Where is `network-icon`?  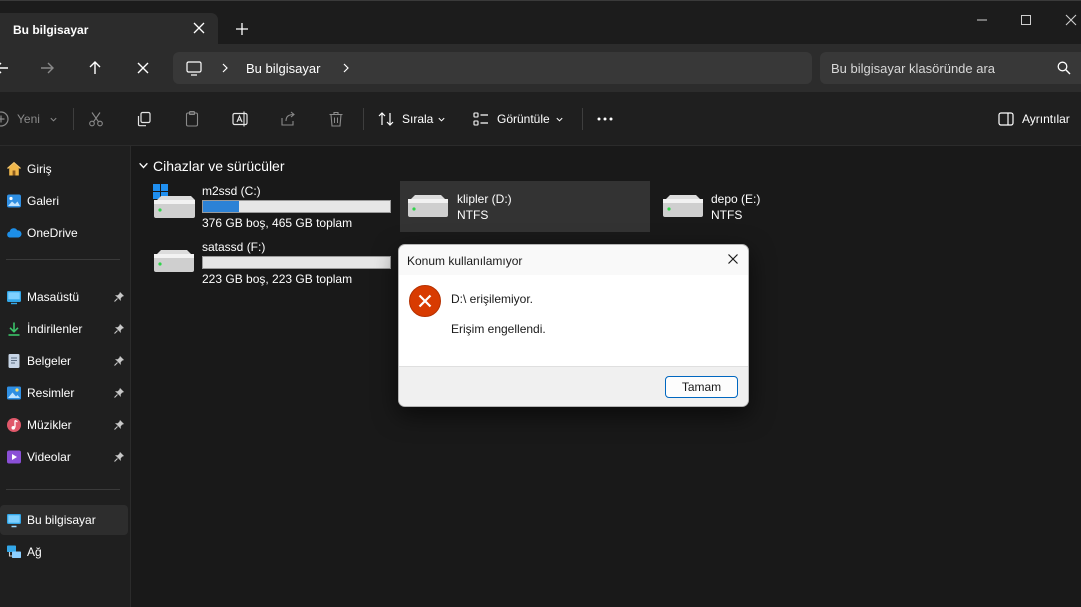 network-icon is located at coordinates (14, 551).